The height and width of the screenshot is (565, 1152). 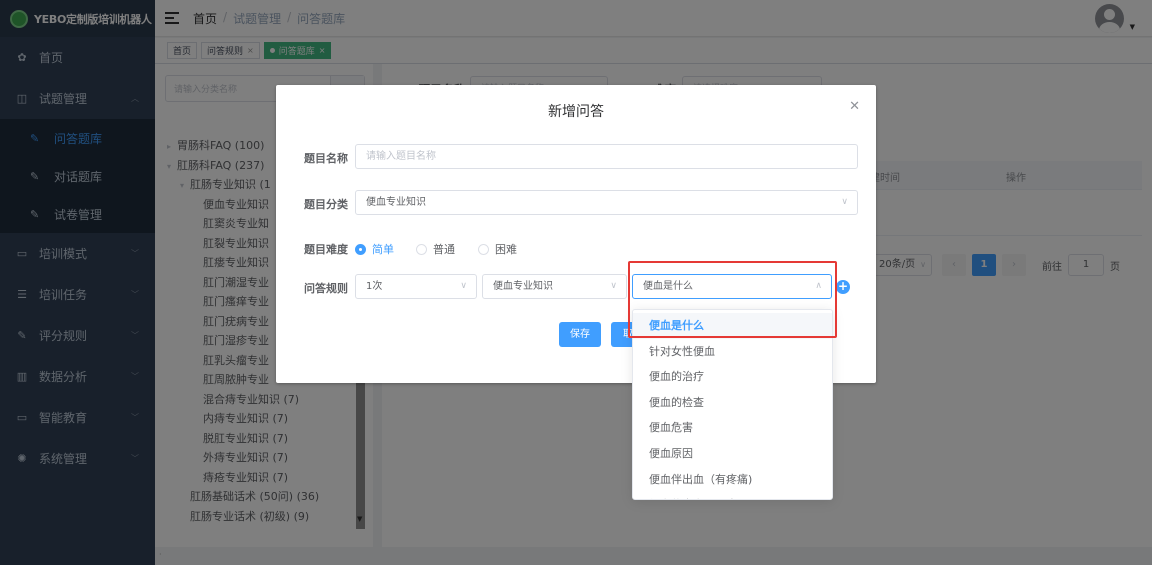 What do you see at coordinates (732, 352) in the screenshot?
I see `dropdown-option: 针对女性便血` at bounding box center [732, 352].